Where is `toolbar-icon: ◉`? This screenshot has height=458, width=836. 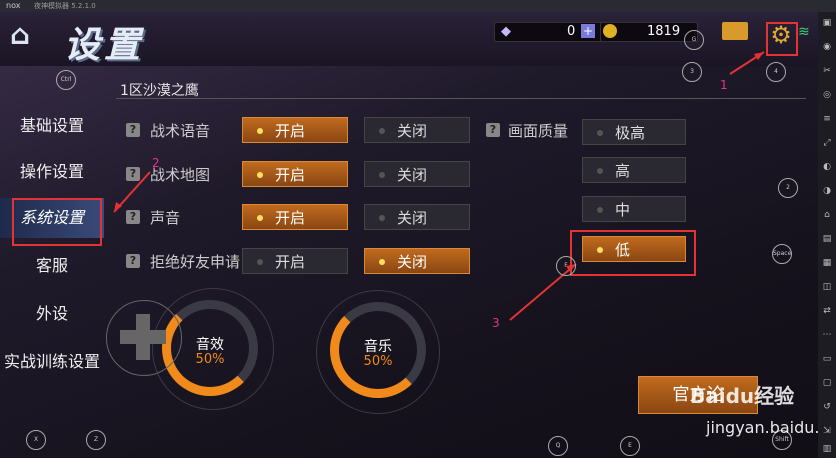 toolbar-icon: ◉ is located at coordinates (827, 47).